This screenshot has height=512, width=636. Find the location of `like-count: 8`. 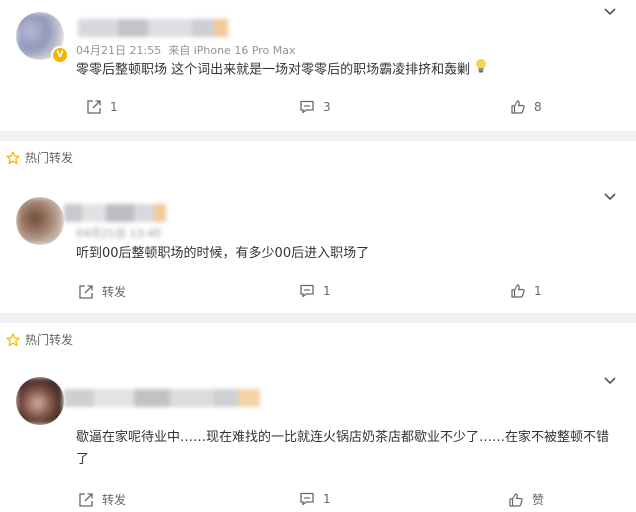

like-count: 8 is located at coordinates (538, 107).